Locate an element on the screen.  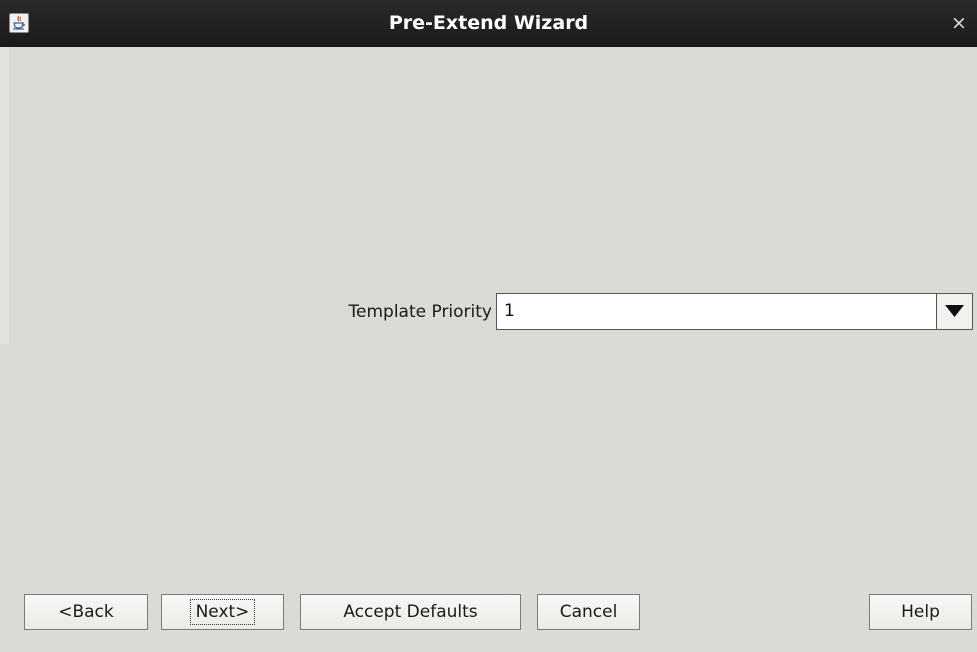
template-priority-combobox: 1 is located at coordinates (734, 311).